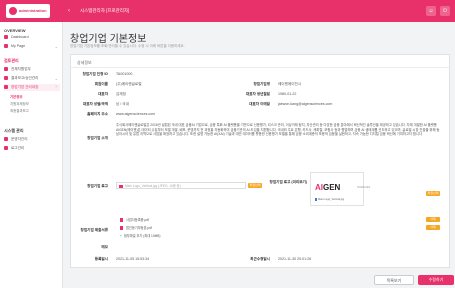 The height and width of the screenshot is (288, 455). Describe the element at coordinates (95, 74) in the screenshot. I see `field-label-company-id: 창업기업 인정 ID` at that location.